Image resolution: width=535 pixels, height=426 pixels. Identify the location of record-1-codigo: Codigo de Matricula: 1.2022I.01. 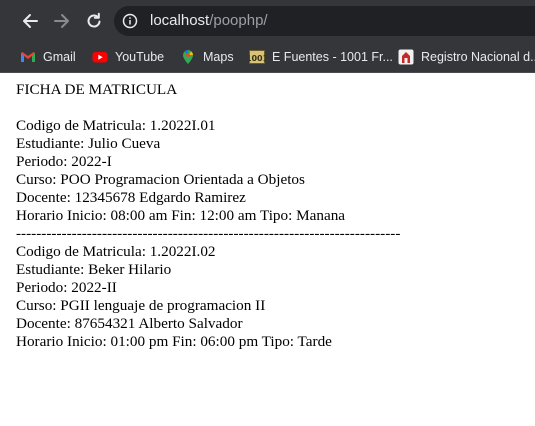
(116, 125).